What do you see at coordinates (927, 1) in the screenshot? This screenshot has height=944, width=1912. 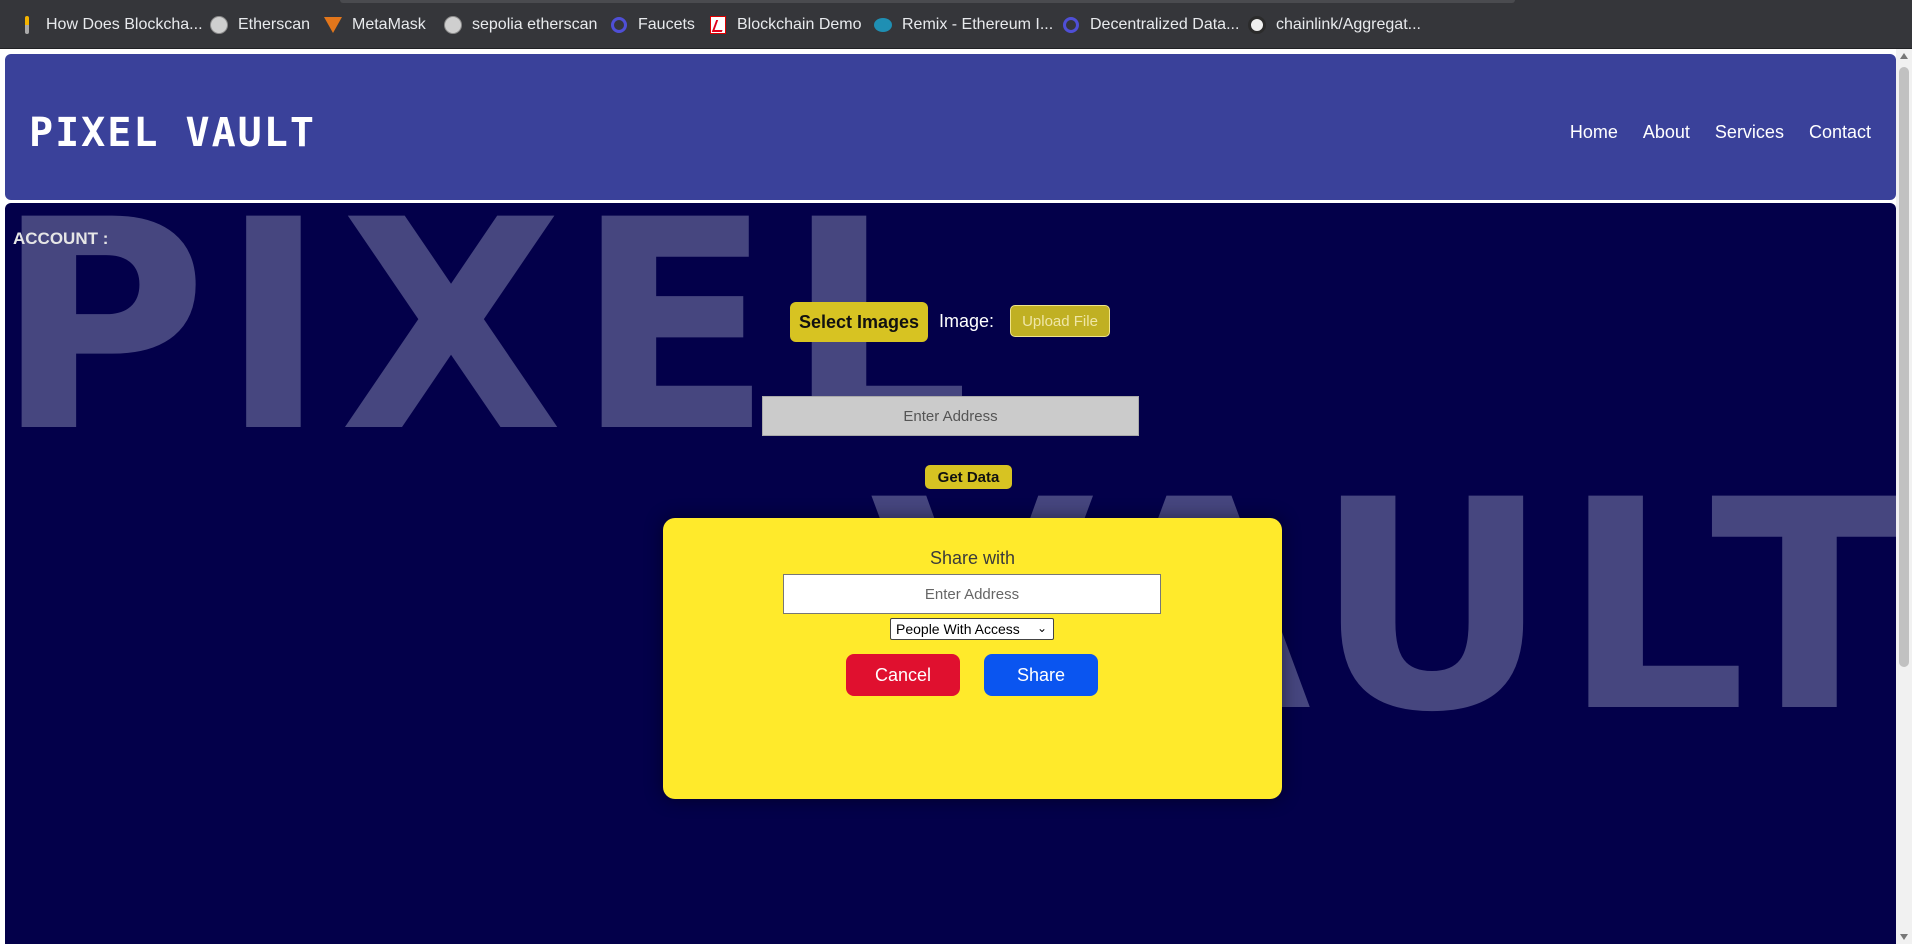 I see `tab-strip-edge` at bounding box center [927, 1].